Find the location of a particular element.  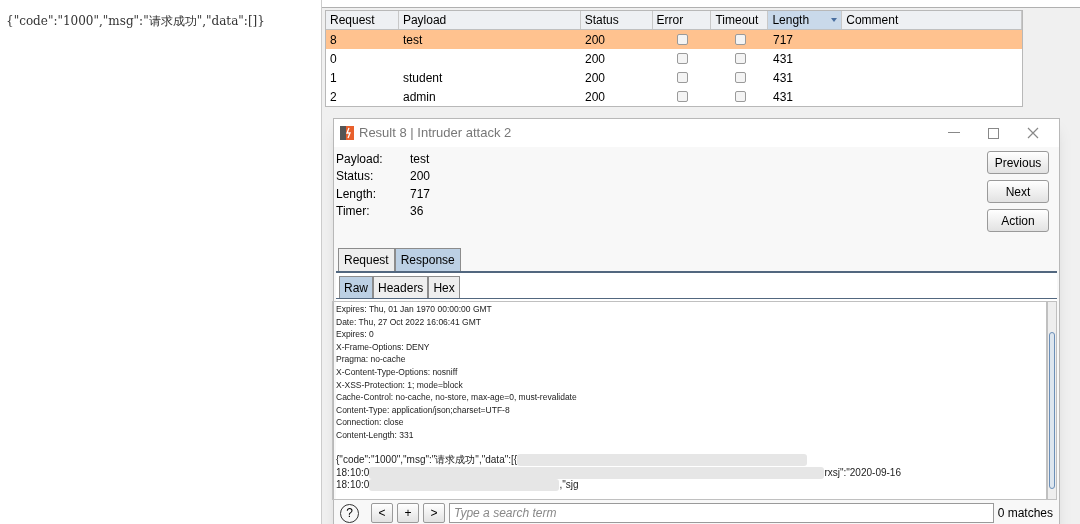

response-header-line: Connection: close is located at coordinates (370, 422).